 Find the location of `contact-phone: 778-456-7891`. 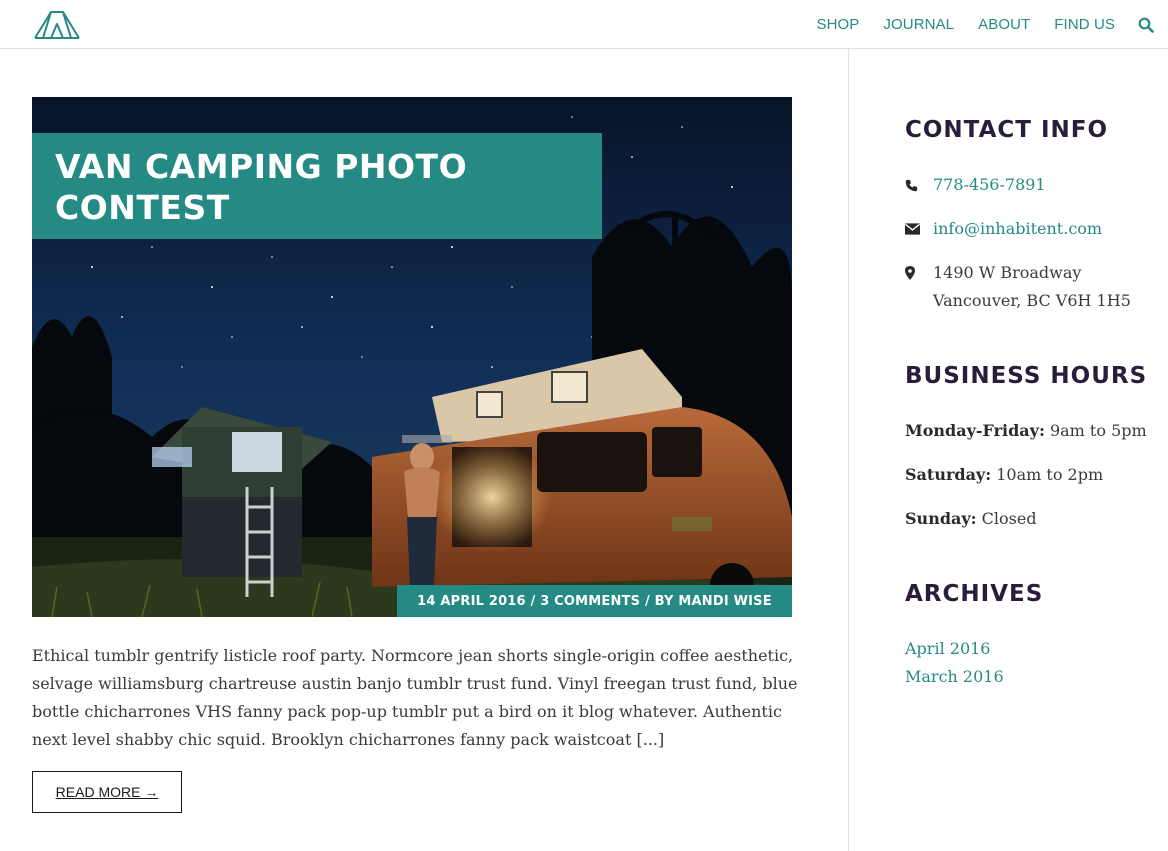

contact-phone: 778-456-7891 is located at coordinates (975, 185).